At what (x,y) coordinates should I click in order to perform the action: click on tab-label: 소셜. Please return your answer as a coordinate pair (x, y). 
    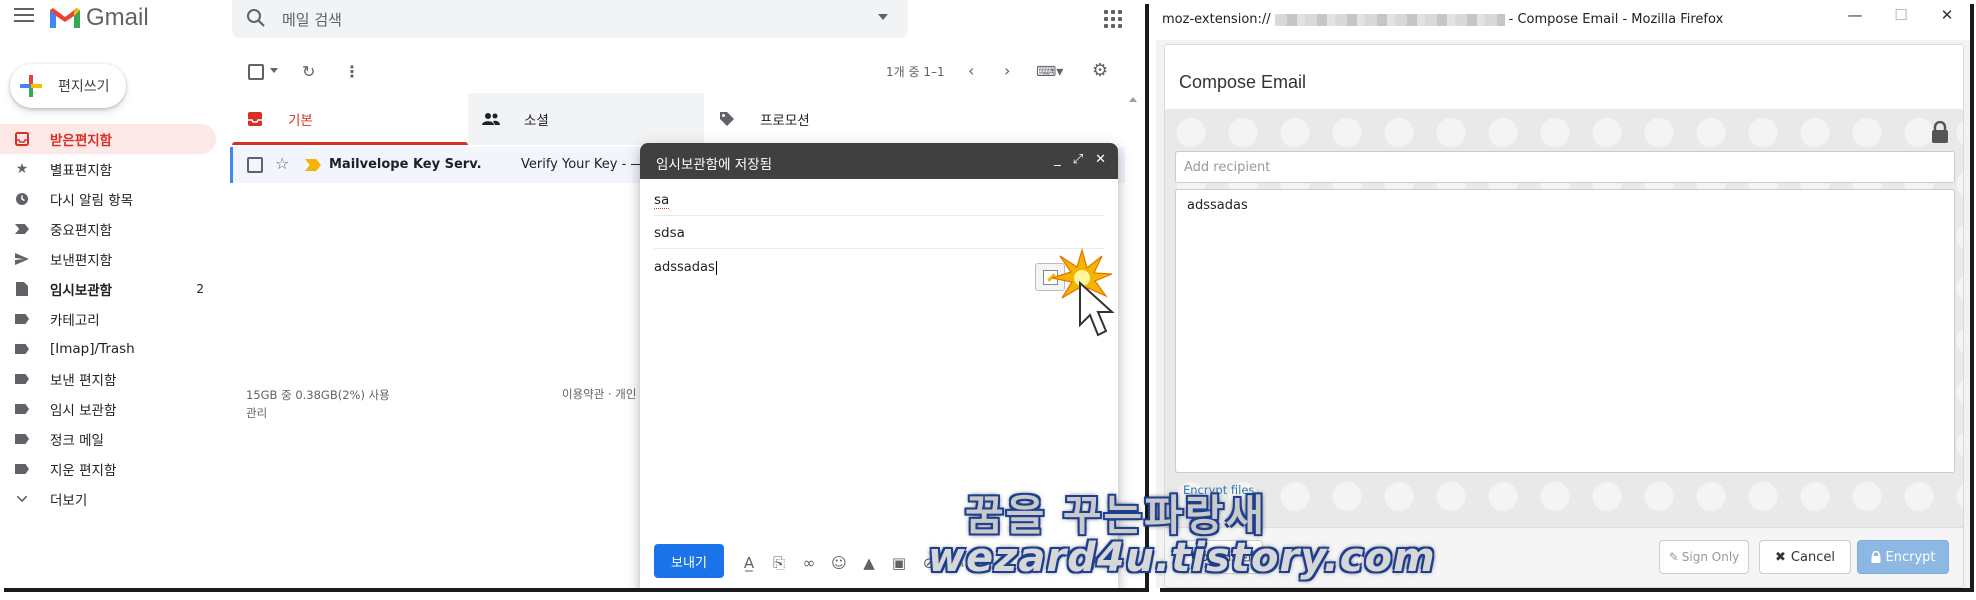
    Looking at the image, I should click on (536, 121).